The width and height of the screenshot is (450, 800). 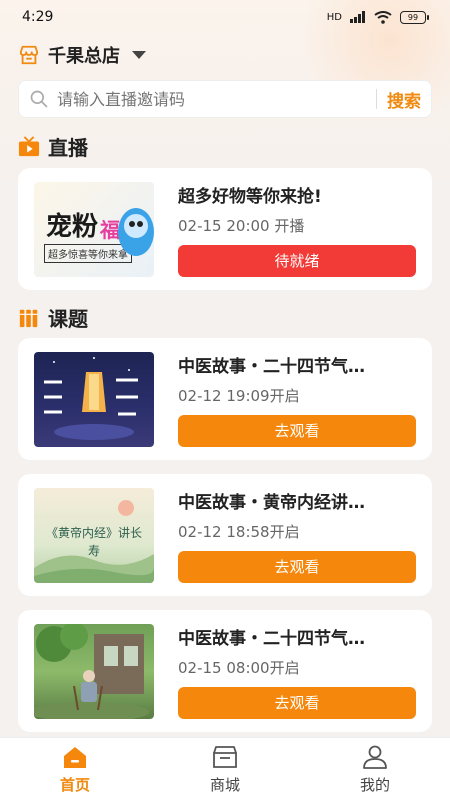 I want to click on tab-shop: 商城, so click(x=225, y=769).